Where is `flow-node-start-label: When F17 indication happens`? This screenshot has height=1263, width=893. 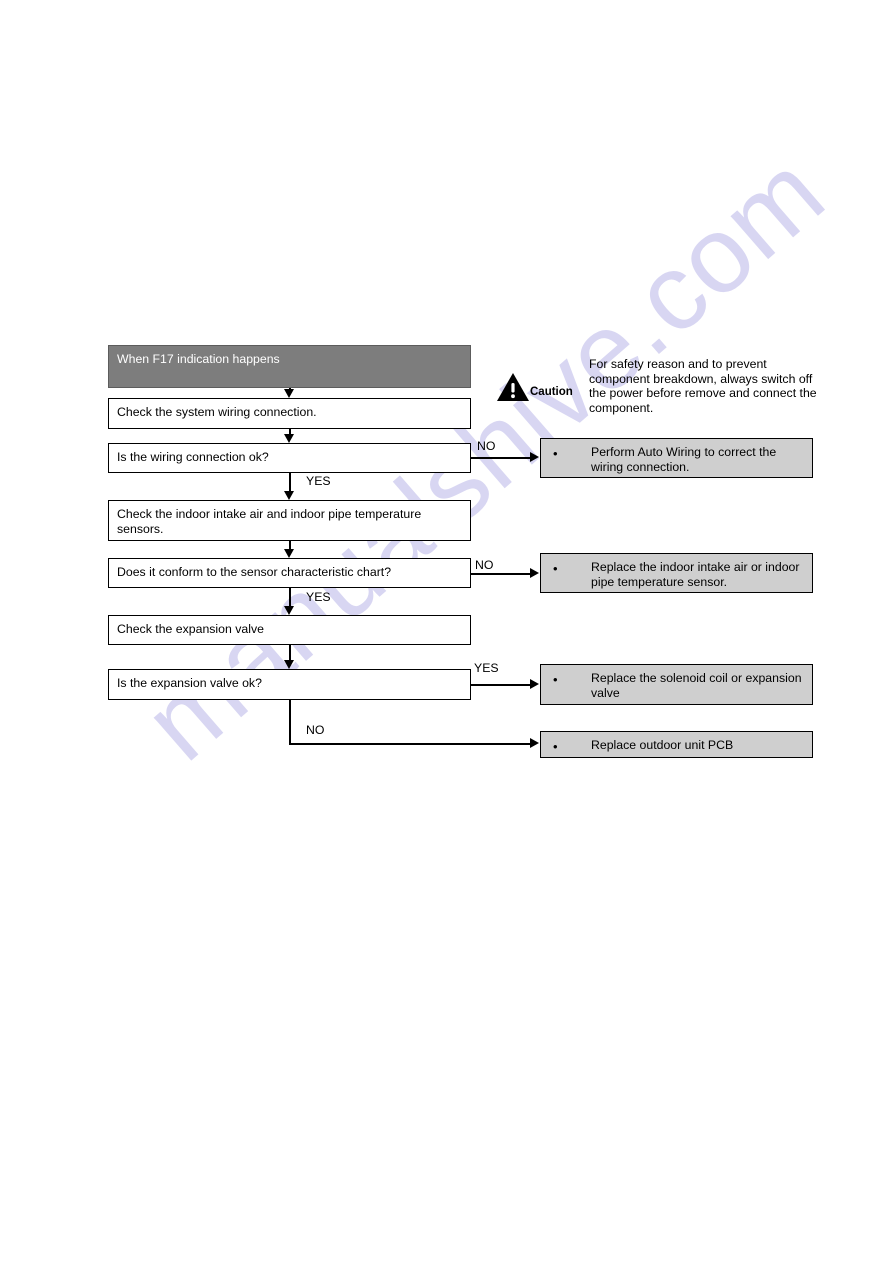
flow-node-start-label: When F17 indication happens is located at coordinates (198, 359).